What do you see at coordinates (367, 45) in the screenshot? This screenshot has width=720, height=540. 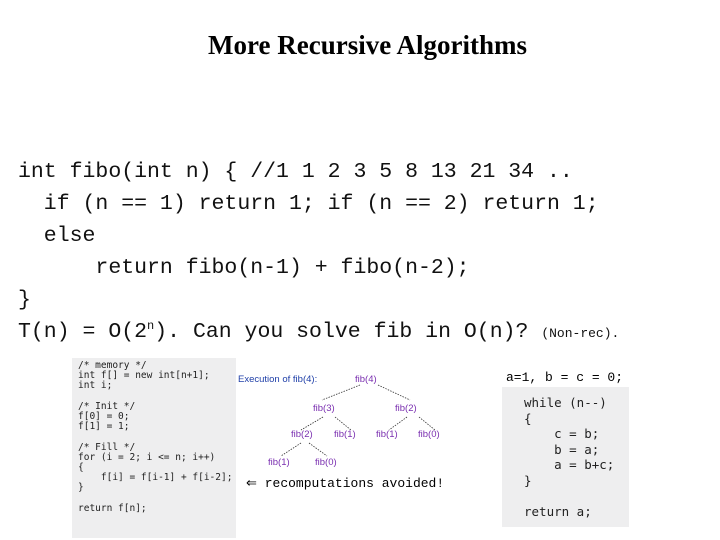 I see `slide-title: More Recursive Algorithms` at bounding box center [367, 45].